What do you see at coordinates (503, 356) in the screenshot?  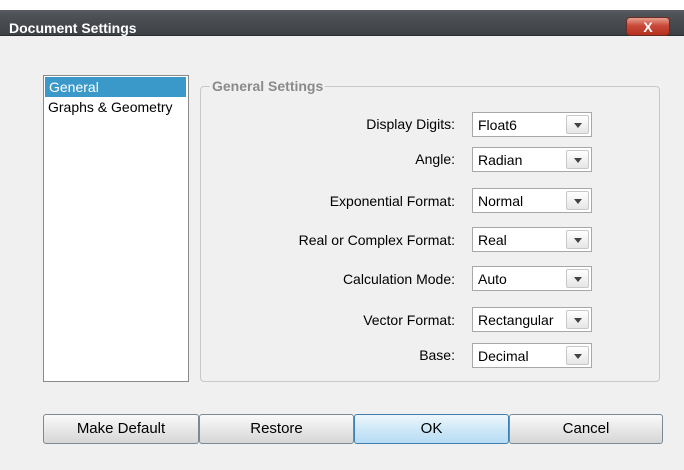 I see `base-value: Decimal` at bounding box center [503, 356].